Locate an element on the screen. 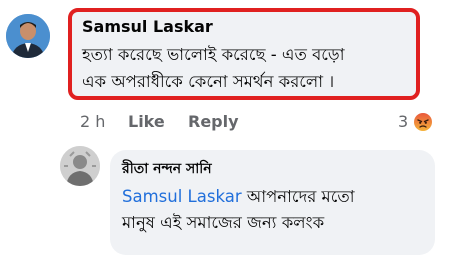 This screenshot has height=255, width=462. reply-text-line: Samsul Laskar আপনাদের মতো is located at coordinates (272, 197).